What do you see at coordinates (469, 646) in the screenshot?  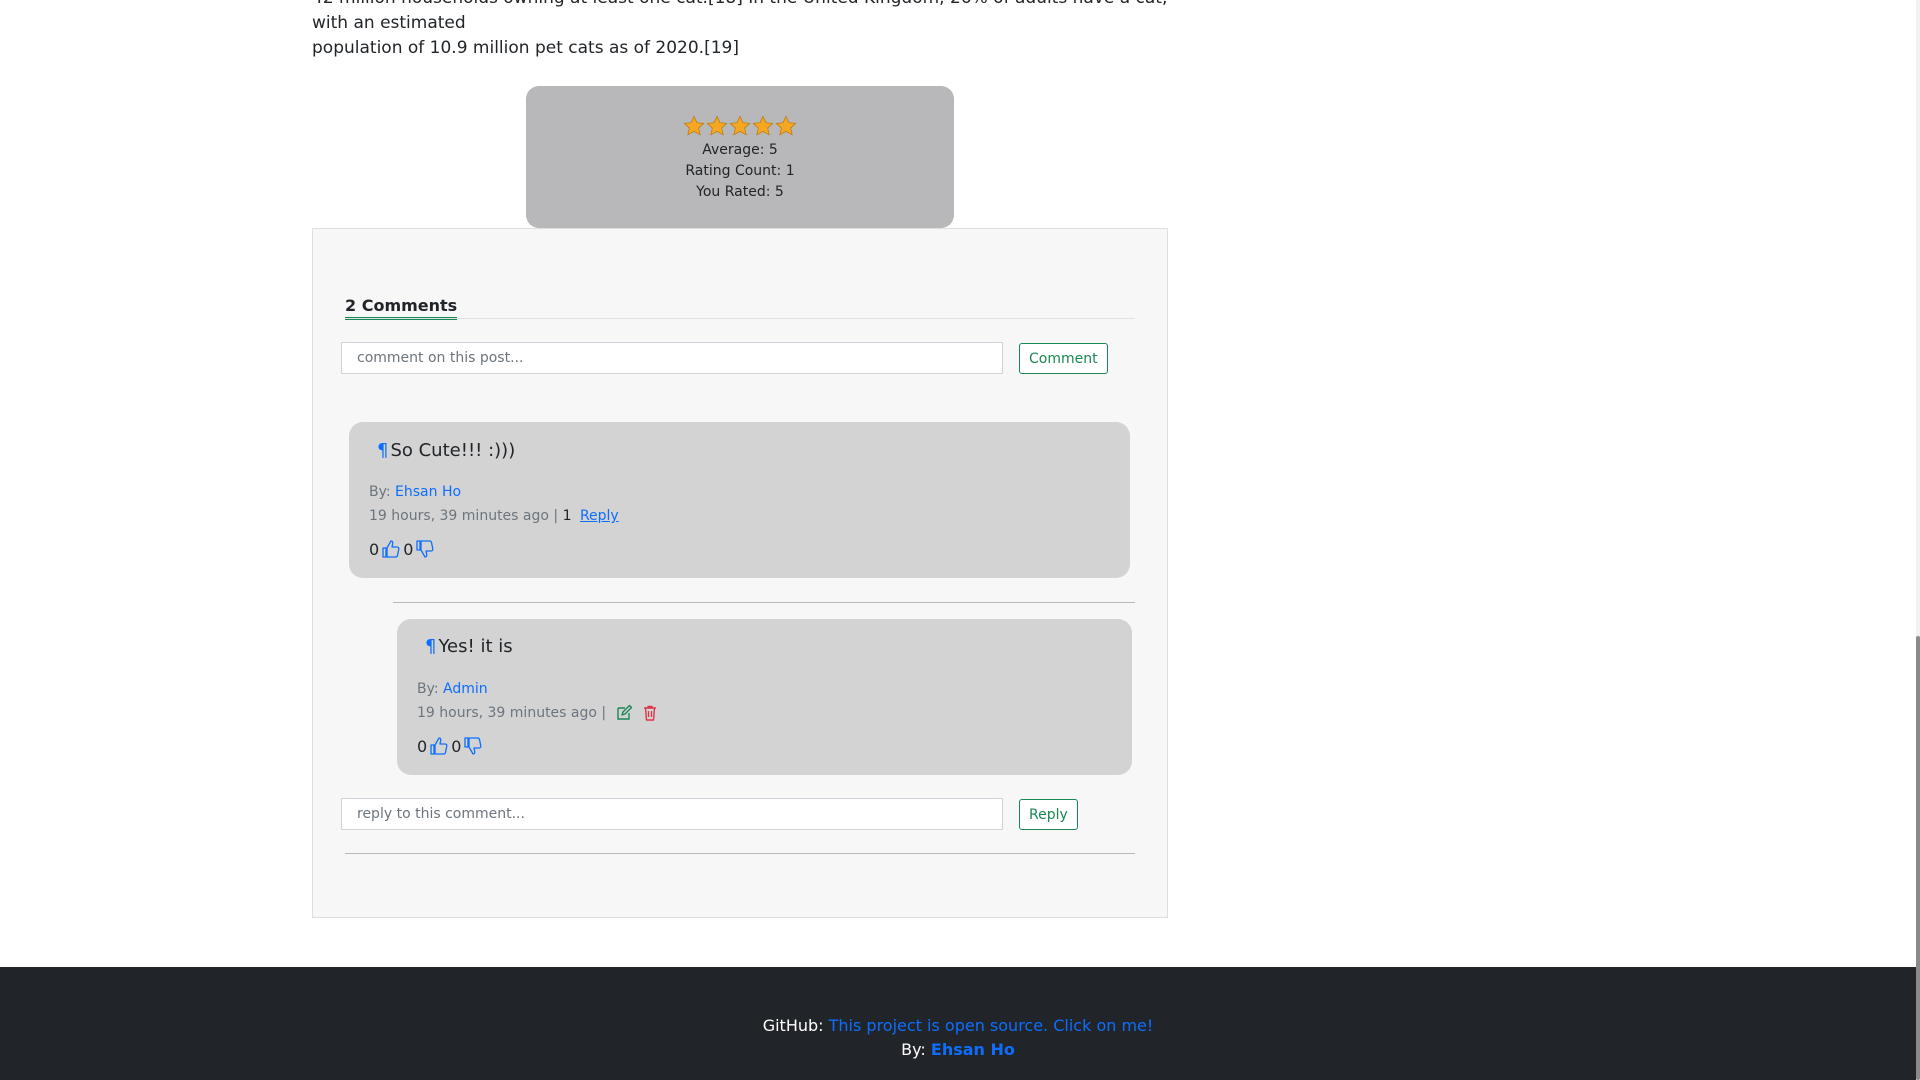 I see `reply-text: ¶ Yes! it is` at bounding box center [469, 646].